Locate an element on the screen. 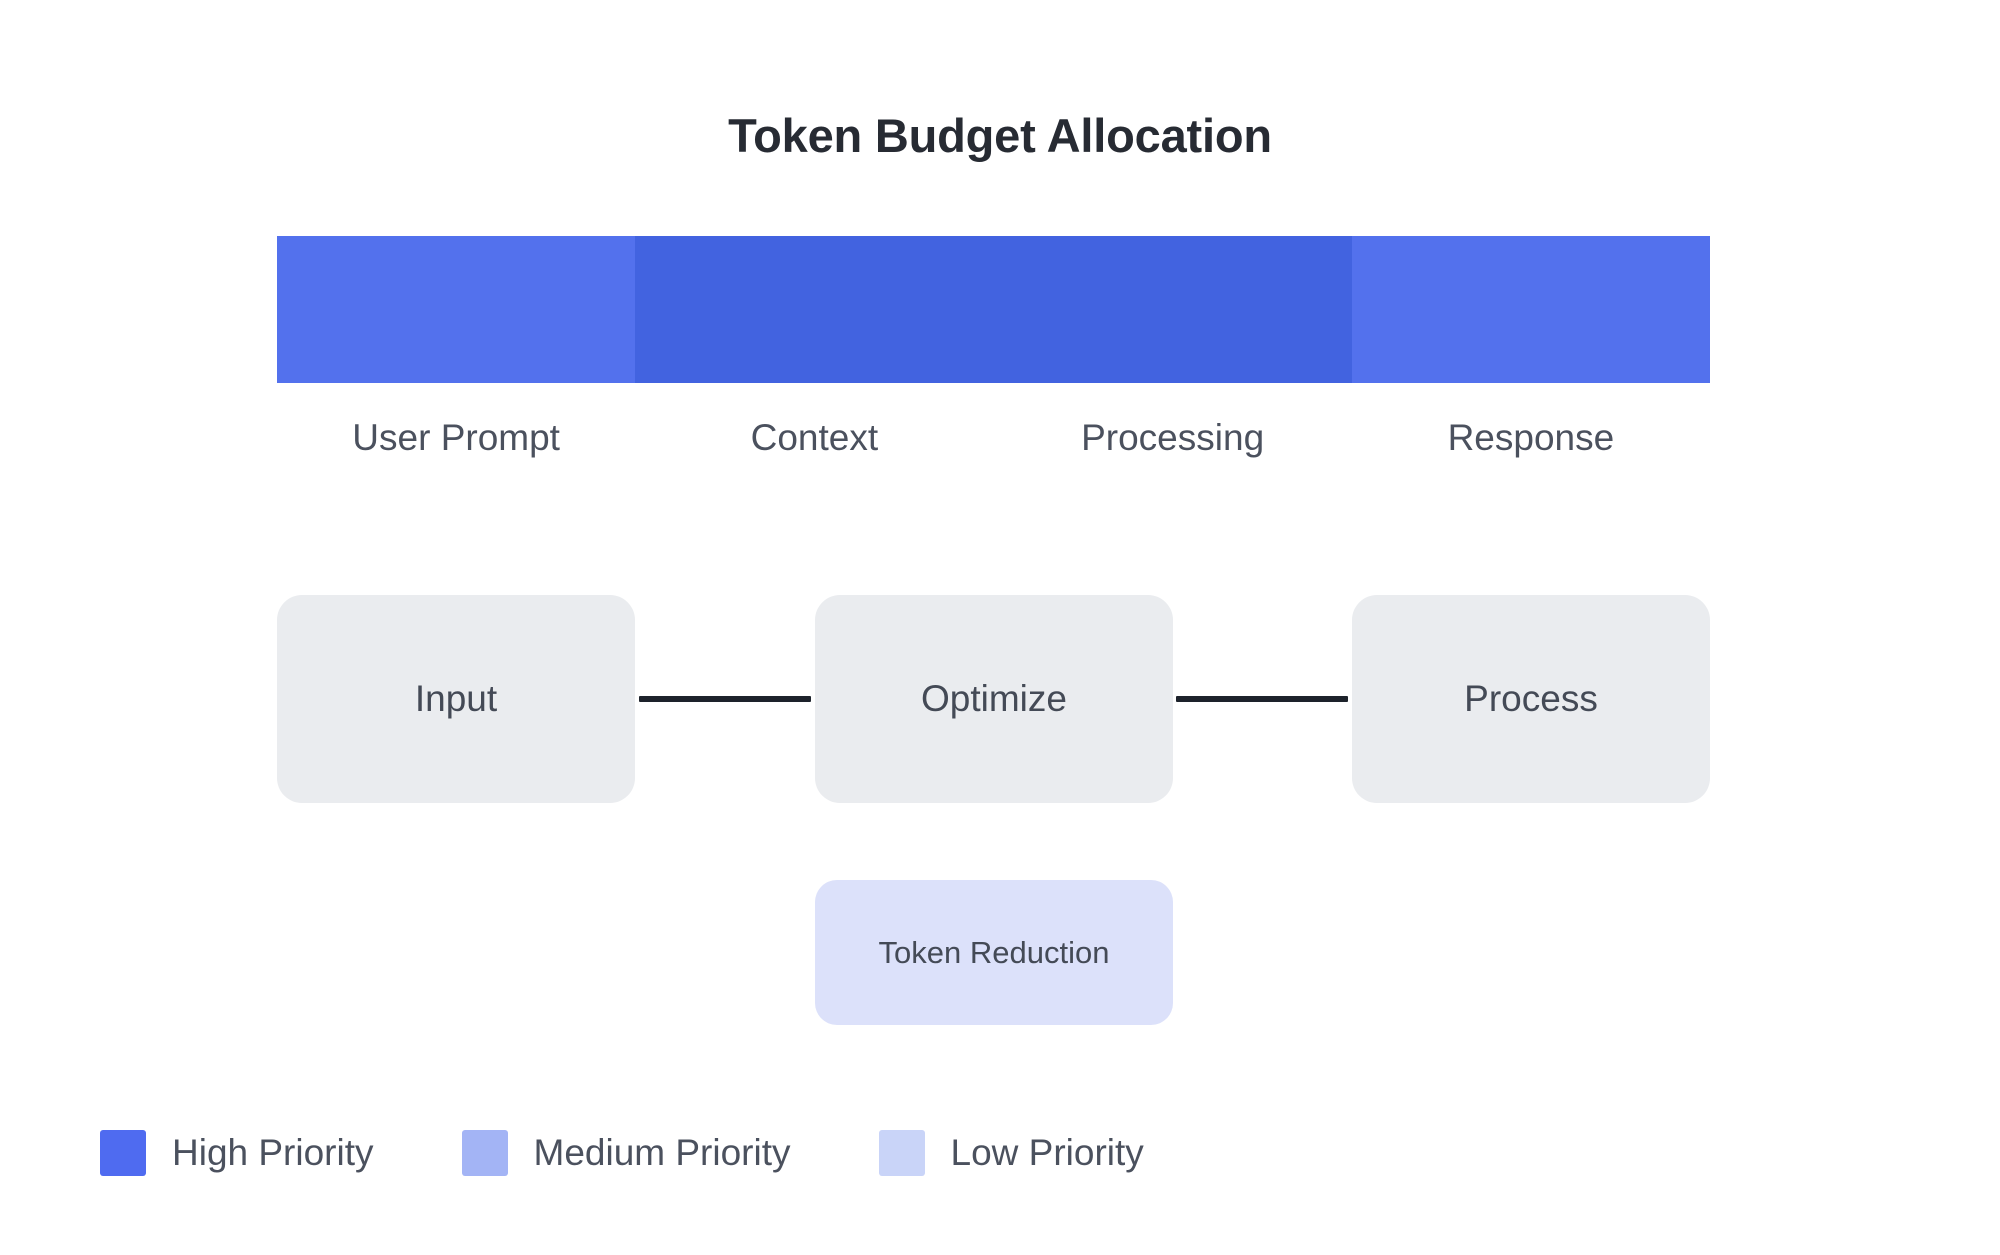  legend-item-high-priority: High Priority is located at coordinates (237, 1153).